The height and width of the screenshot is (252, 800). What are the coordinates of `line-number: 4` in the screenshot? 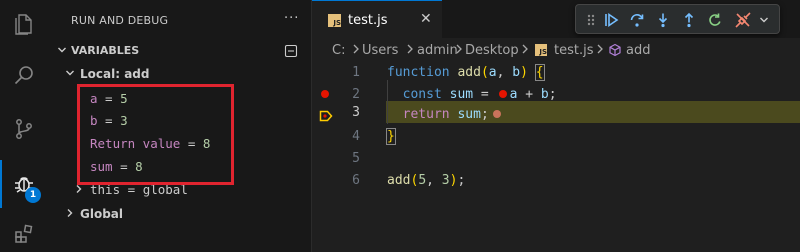 It's located at (356, 136).